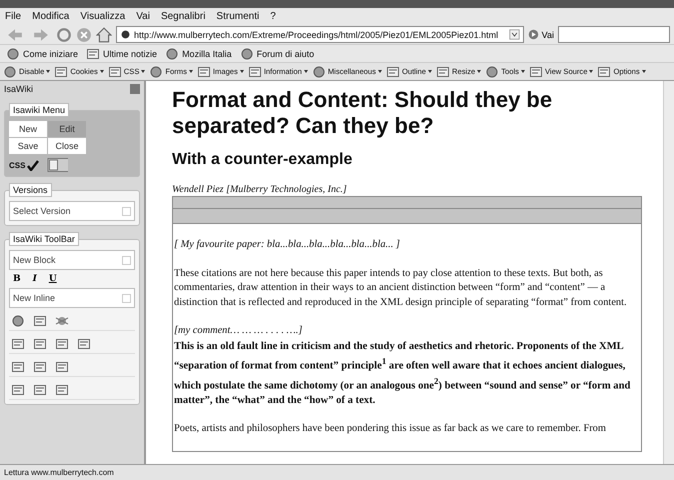  Describe the element at coordinates (17, 279) in the screenshot. I see `format-button: B` at that location.